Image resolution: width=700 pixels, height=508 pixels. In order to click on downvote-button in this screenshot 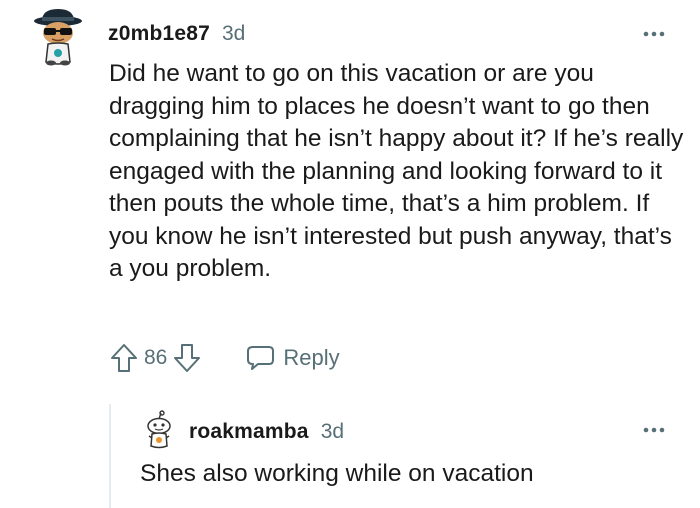, I will do `click(187, 358)`.